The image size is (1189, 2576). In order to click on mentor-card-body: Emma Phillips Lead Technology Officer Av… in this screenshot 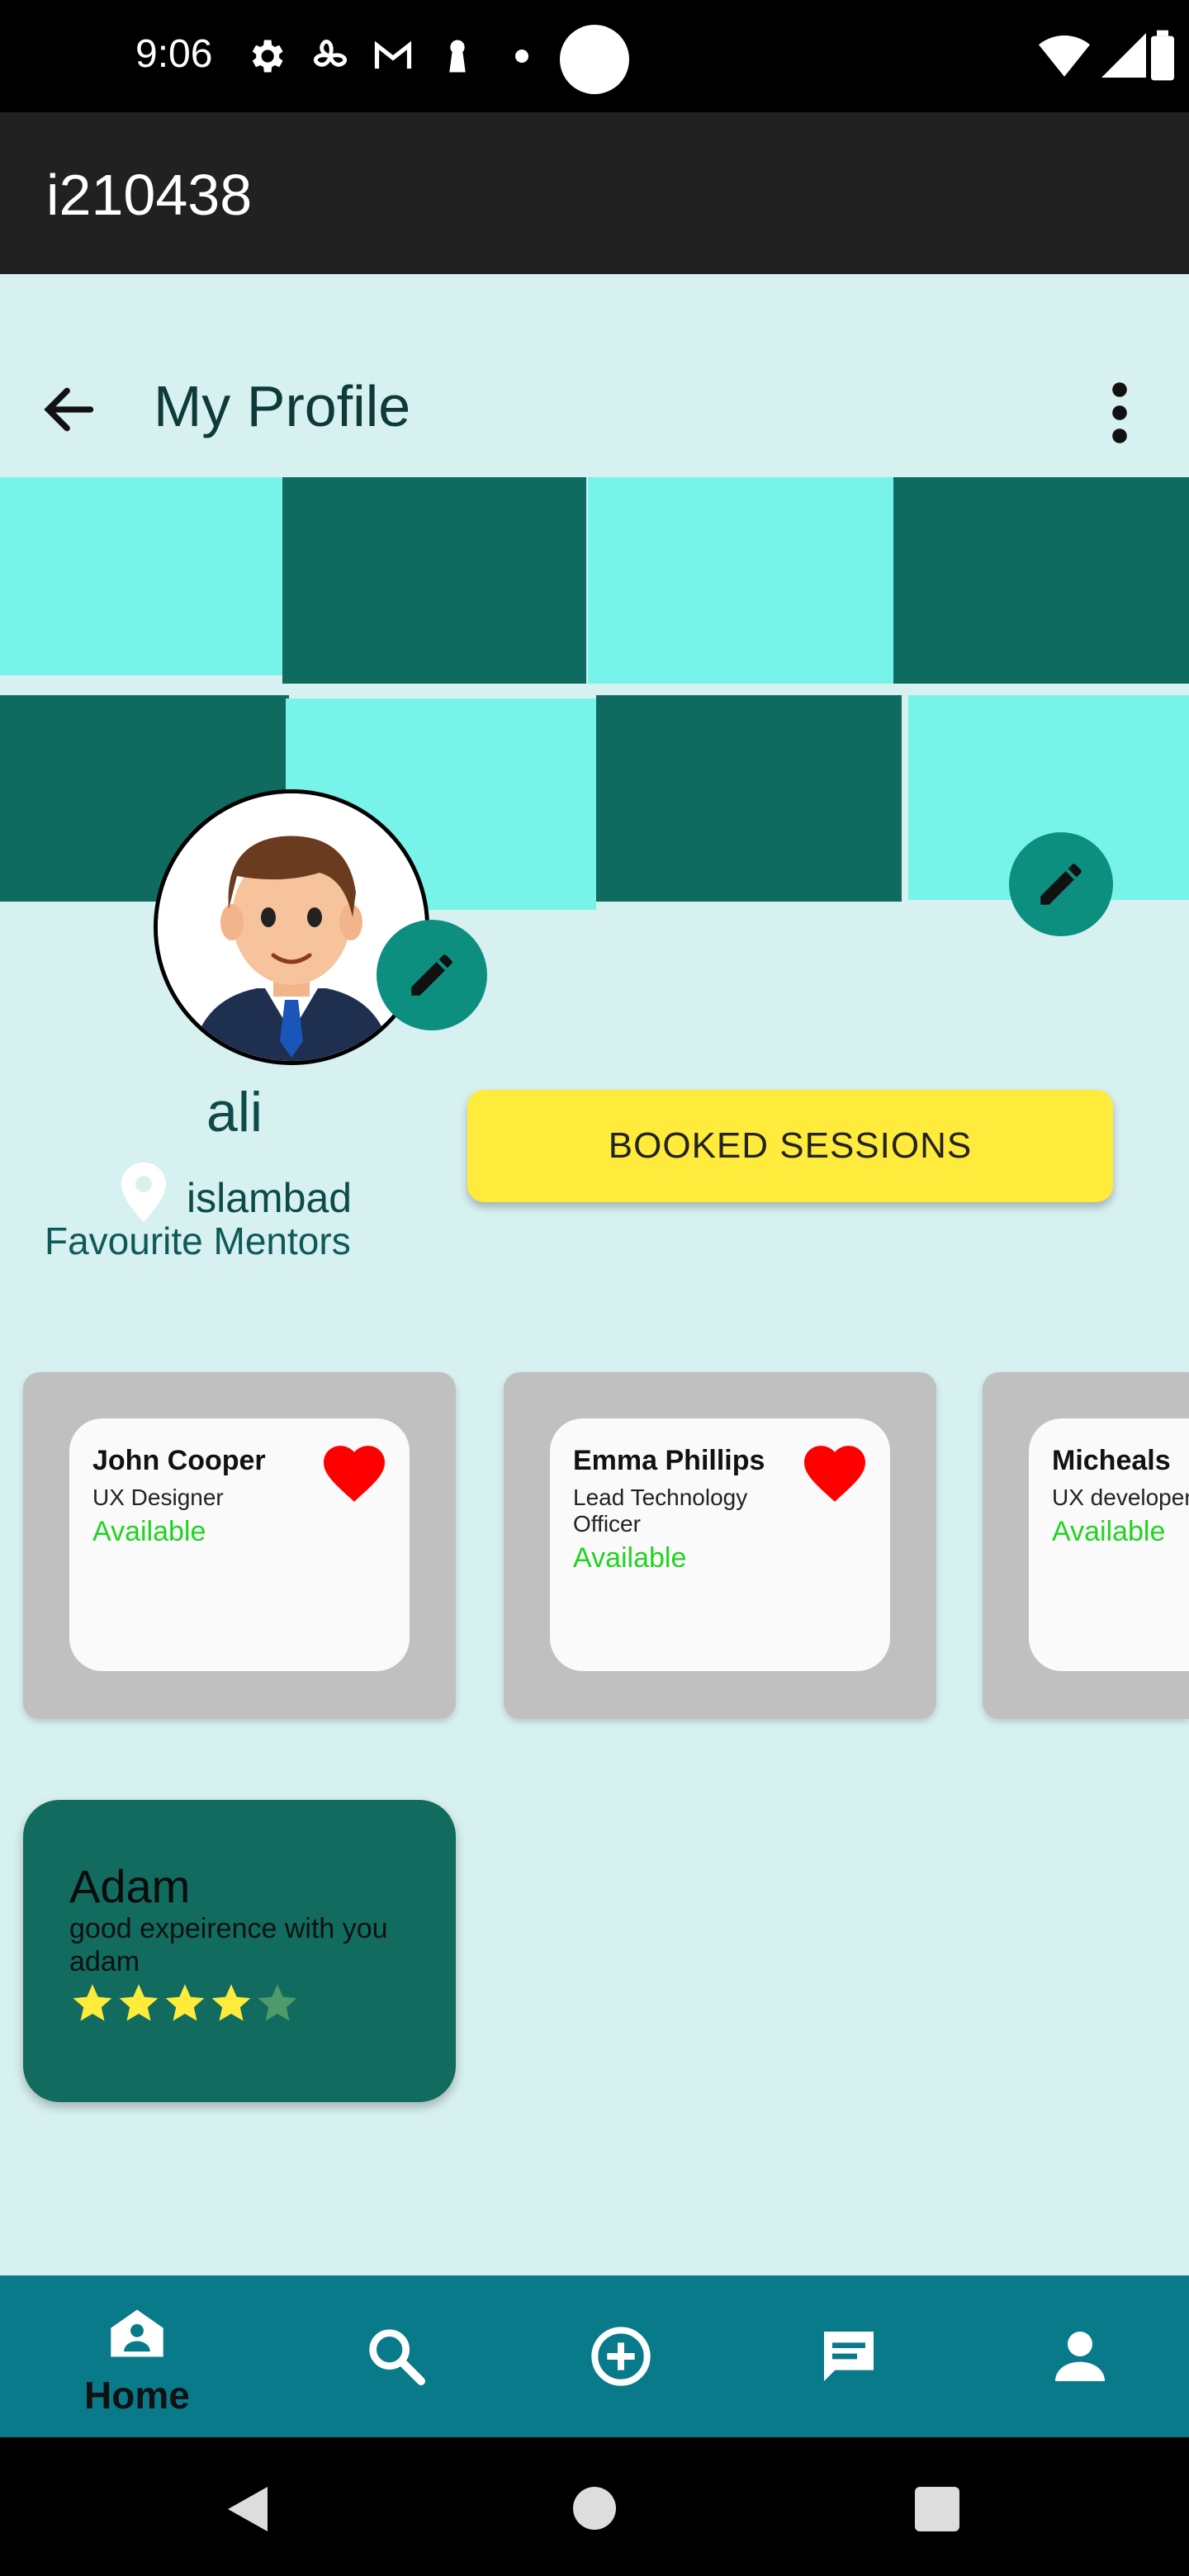, I will do `click(720, 1544)`.